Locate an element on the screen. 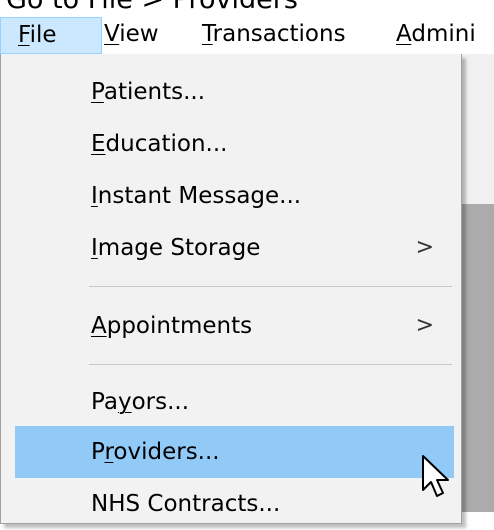 The width and height of the screenshot is (494, 530). menu-transactions: Transactions is located at coordinates (274, 35).